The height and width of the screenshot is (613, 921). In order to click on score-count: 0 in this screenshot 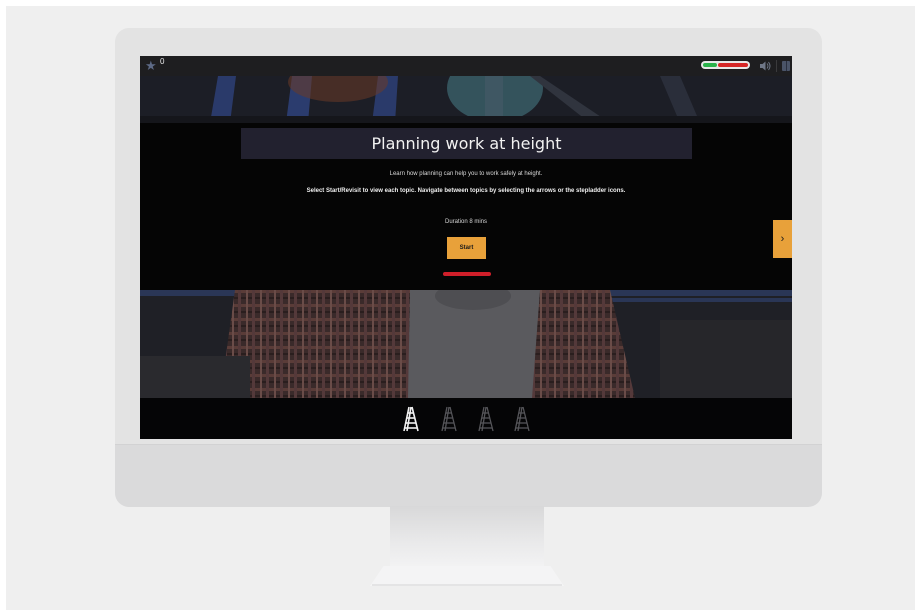, I will do `click(162, 61)`.